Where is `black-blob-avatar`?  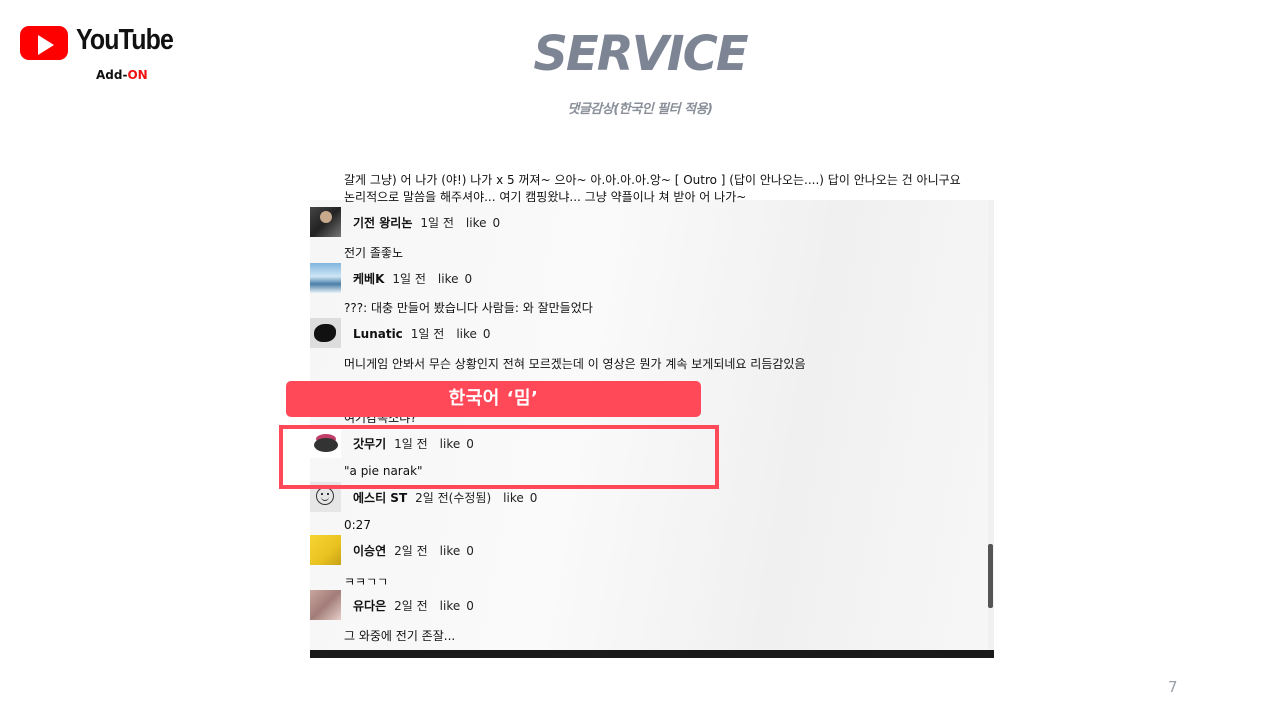
black-blob-avatar is located at coordinates (325, 333).